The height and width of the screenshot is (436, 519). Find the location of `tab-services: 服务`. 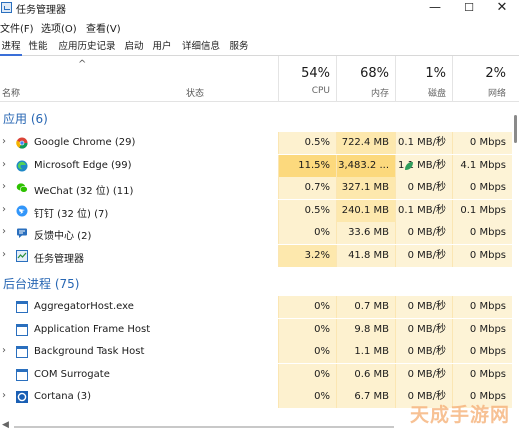

tab-services: 服务 is located at coordinates (239, 47).